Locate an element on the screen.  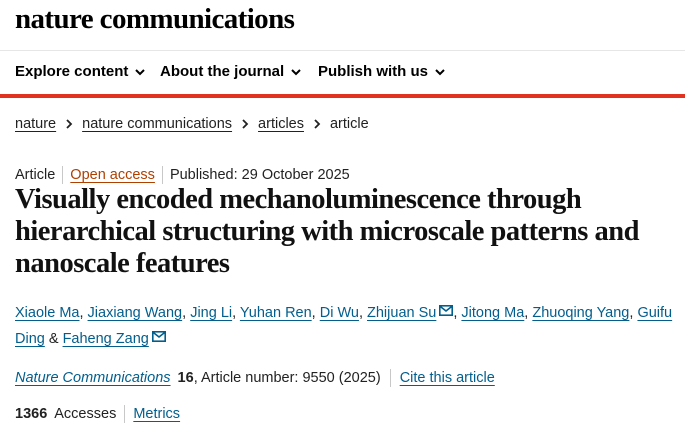
article-number: , Article number: 9550 (2025) is located at coordinates (287, 378).